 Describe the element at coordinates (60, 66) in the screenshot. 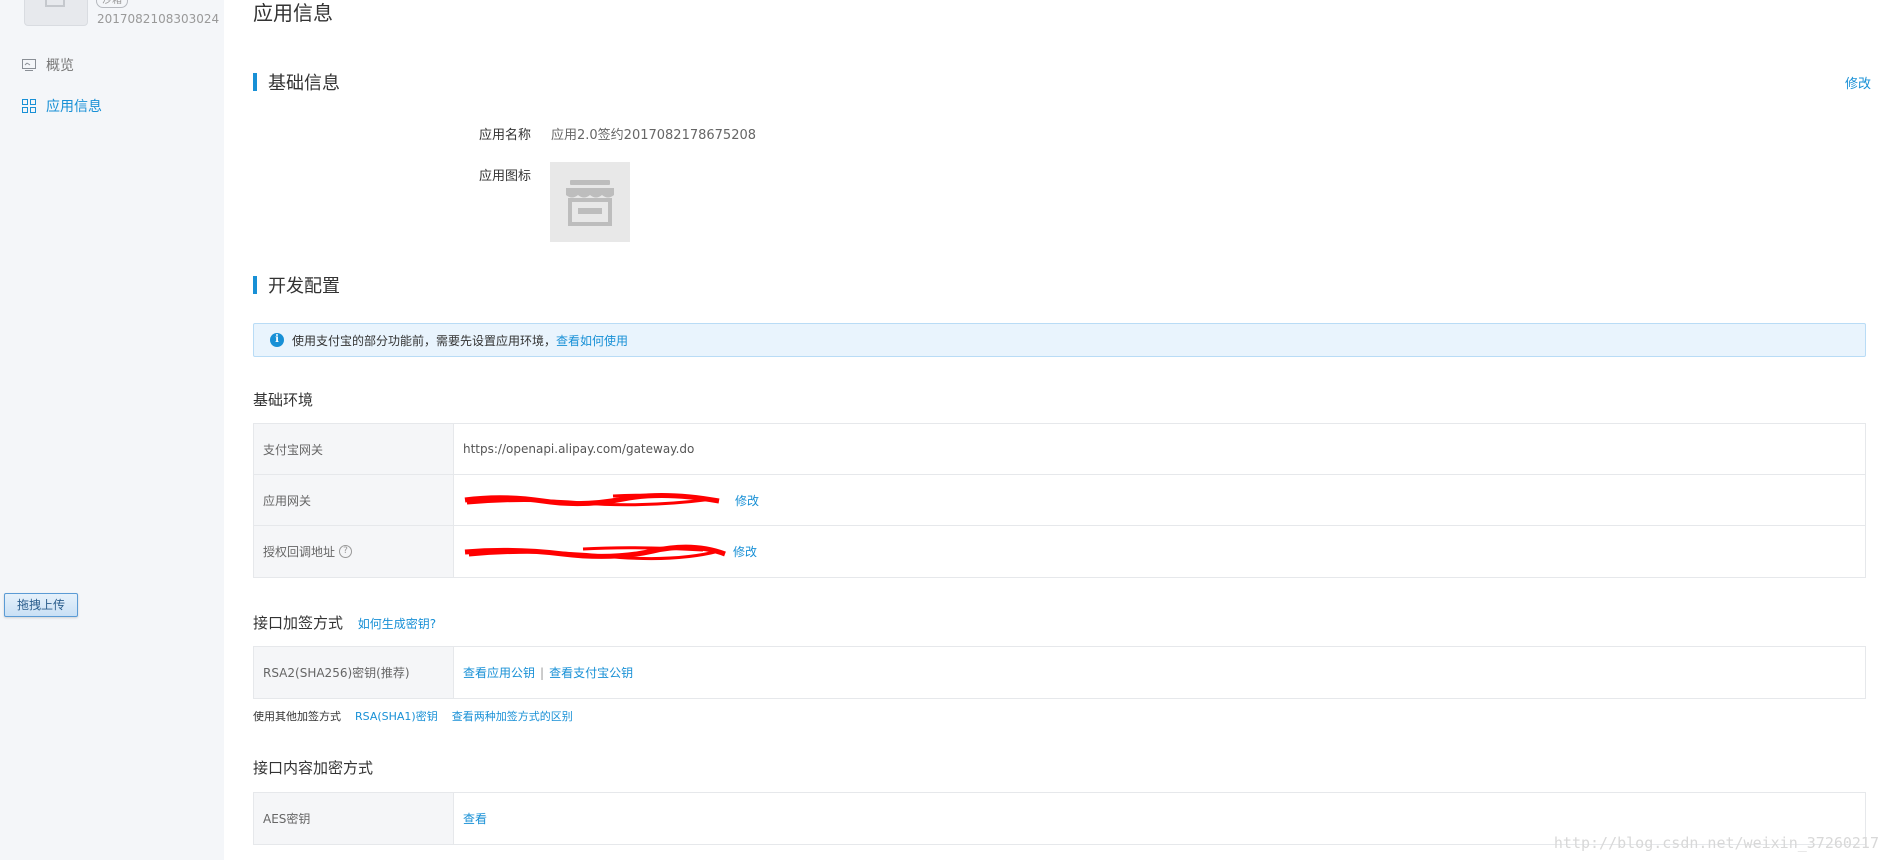

I see `nav-label: 概览` at that location.